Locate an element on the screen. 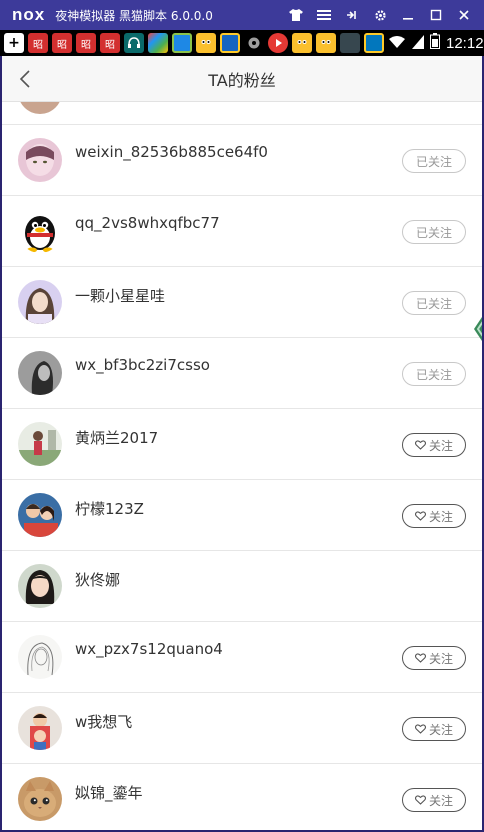 This screenshot has height=832, width=484. page-title: TA的粉丝 is located at coordinates (242, 80).